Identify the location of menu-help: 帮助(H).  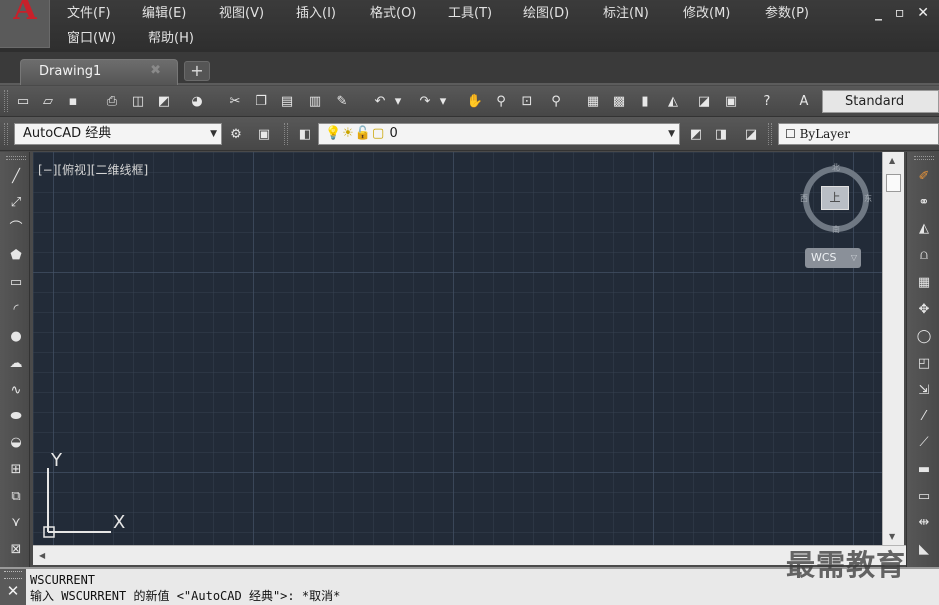
(171, 39).